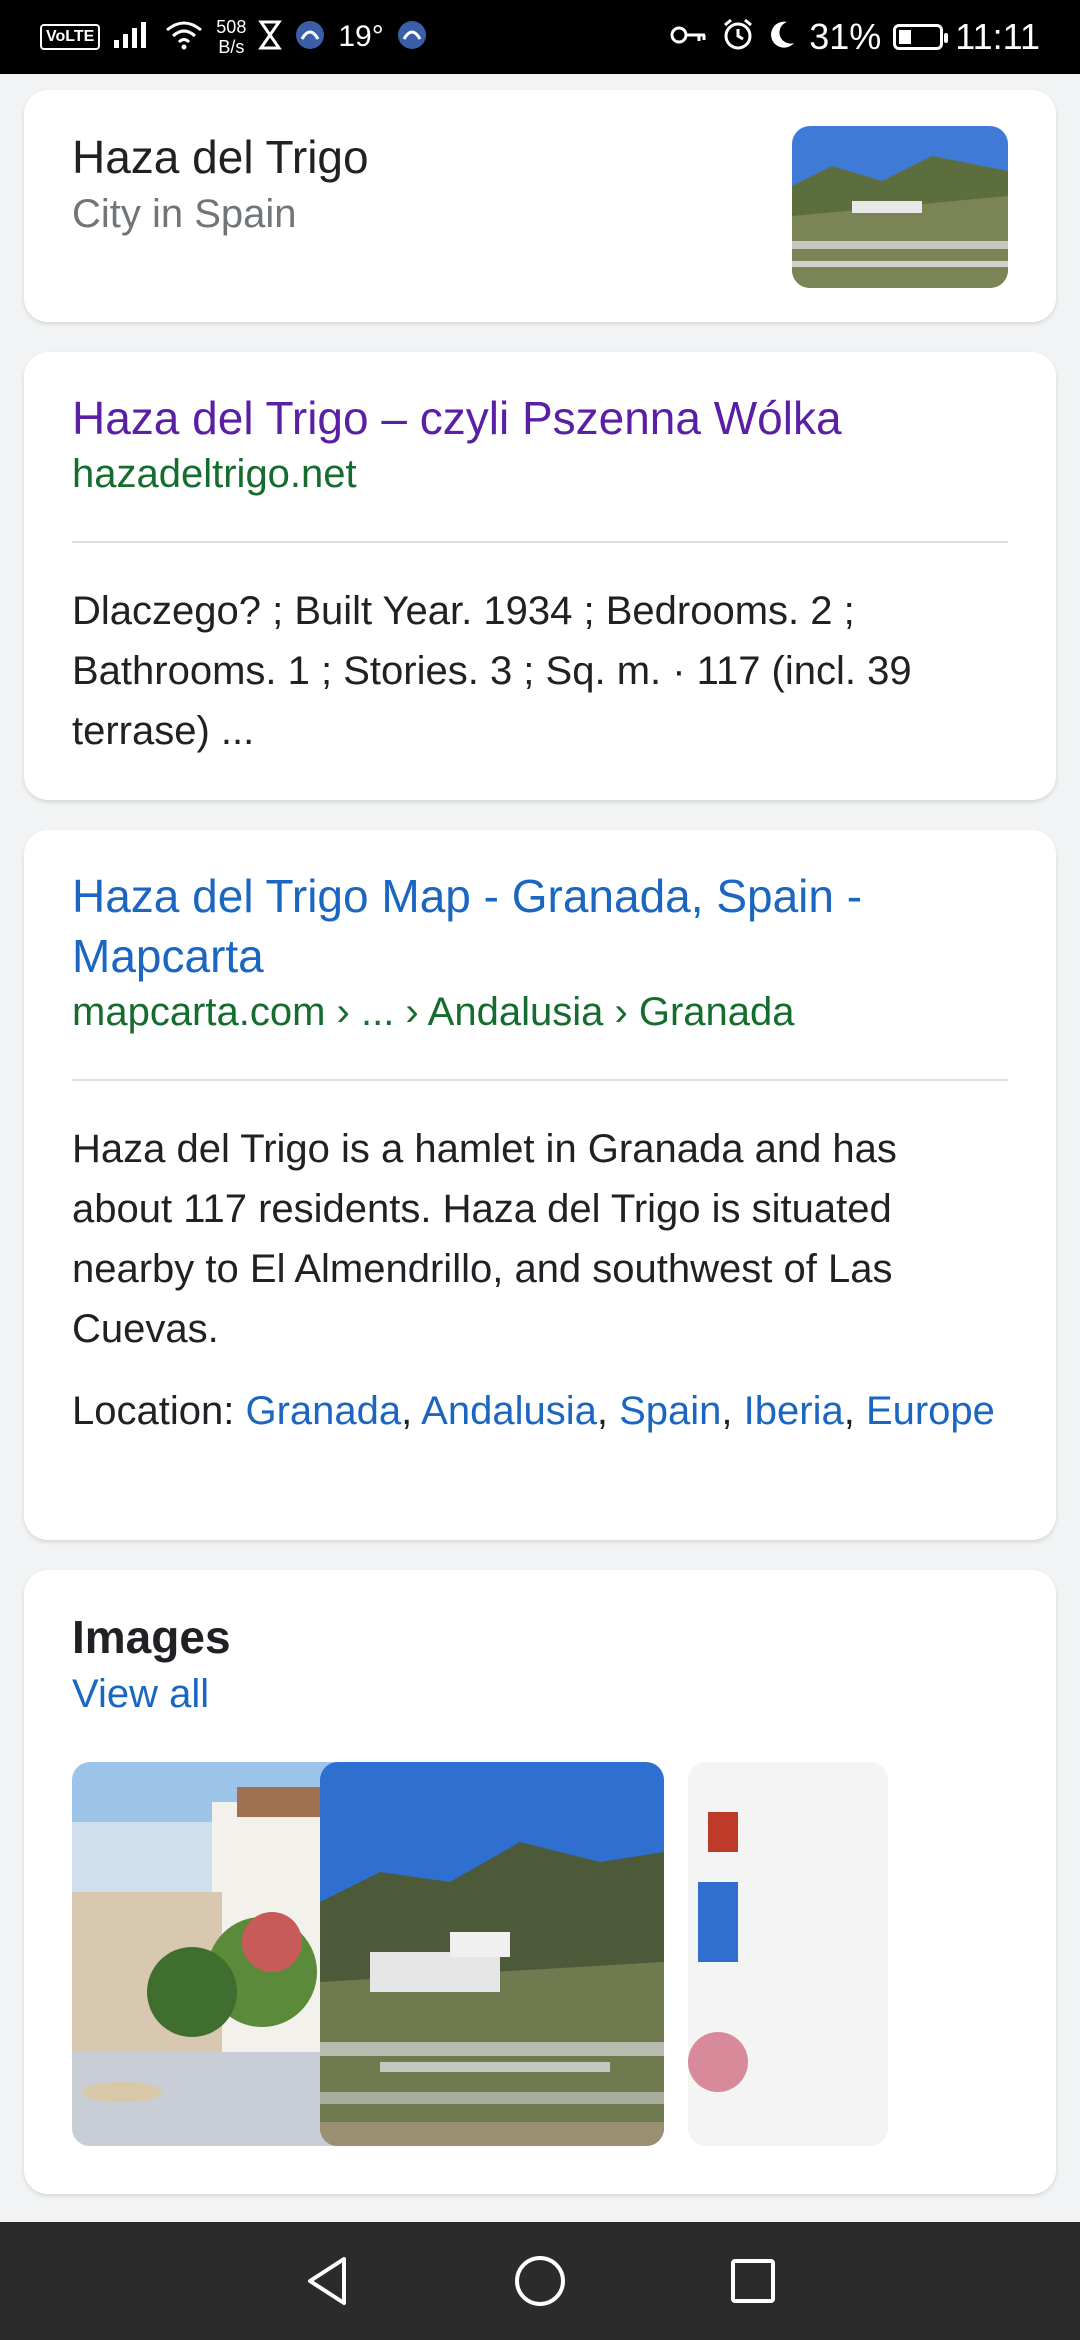  I want to click on result-2-url: mapcarta.com › ... › Andalusia › Granada, so click(540, 1012).